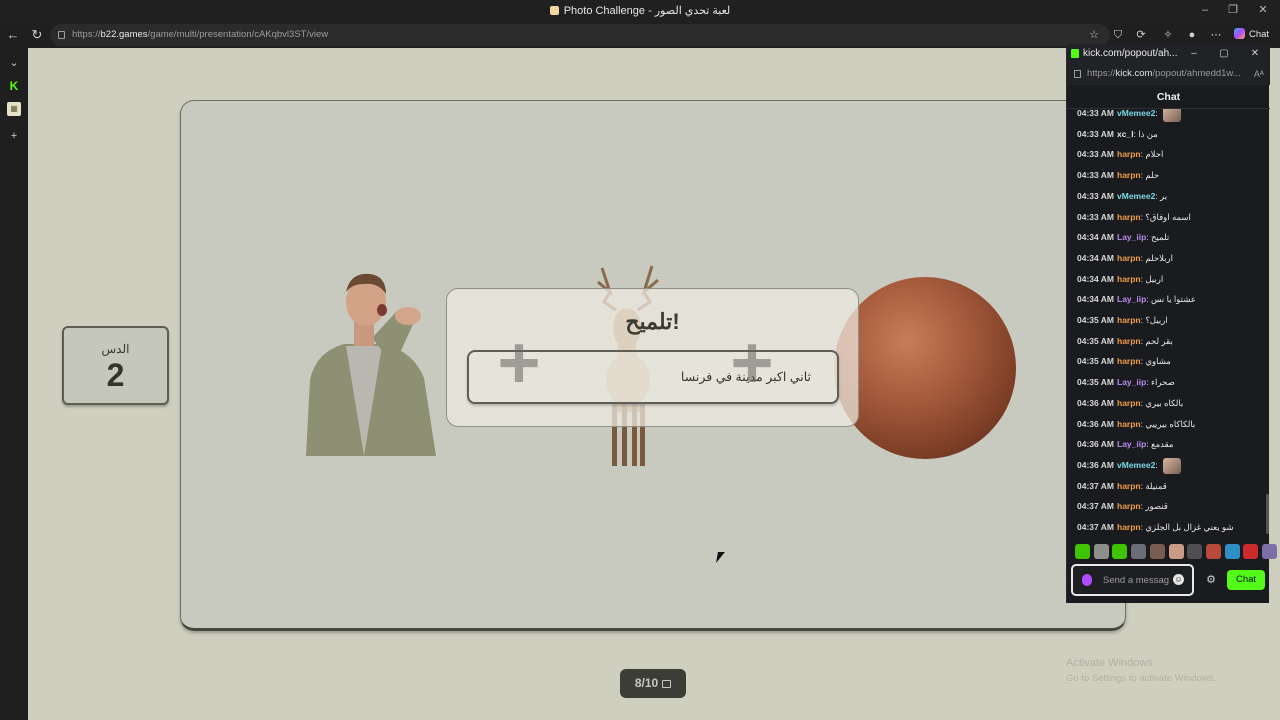 The height and width of the screenshot is (720, 1280). What do you see at coordinates (1171, 424) in the screenshot?
I see `chat-message: 04:36 AM harpn: بالكاكاه بيرييي` at bounding box center [1171, 424].